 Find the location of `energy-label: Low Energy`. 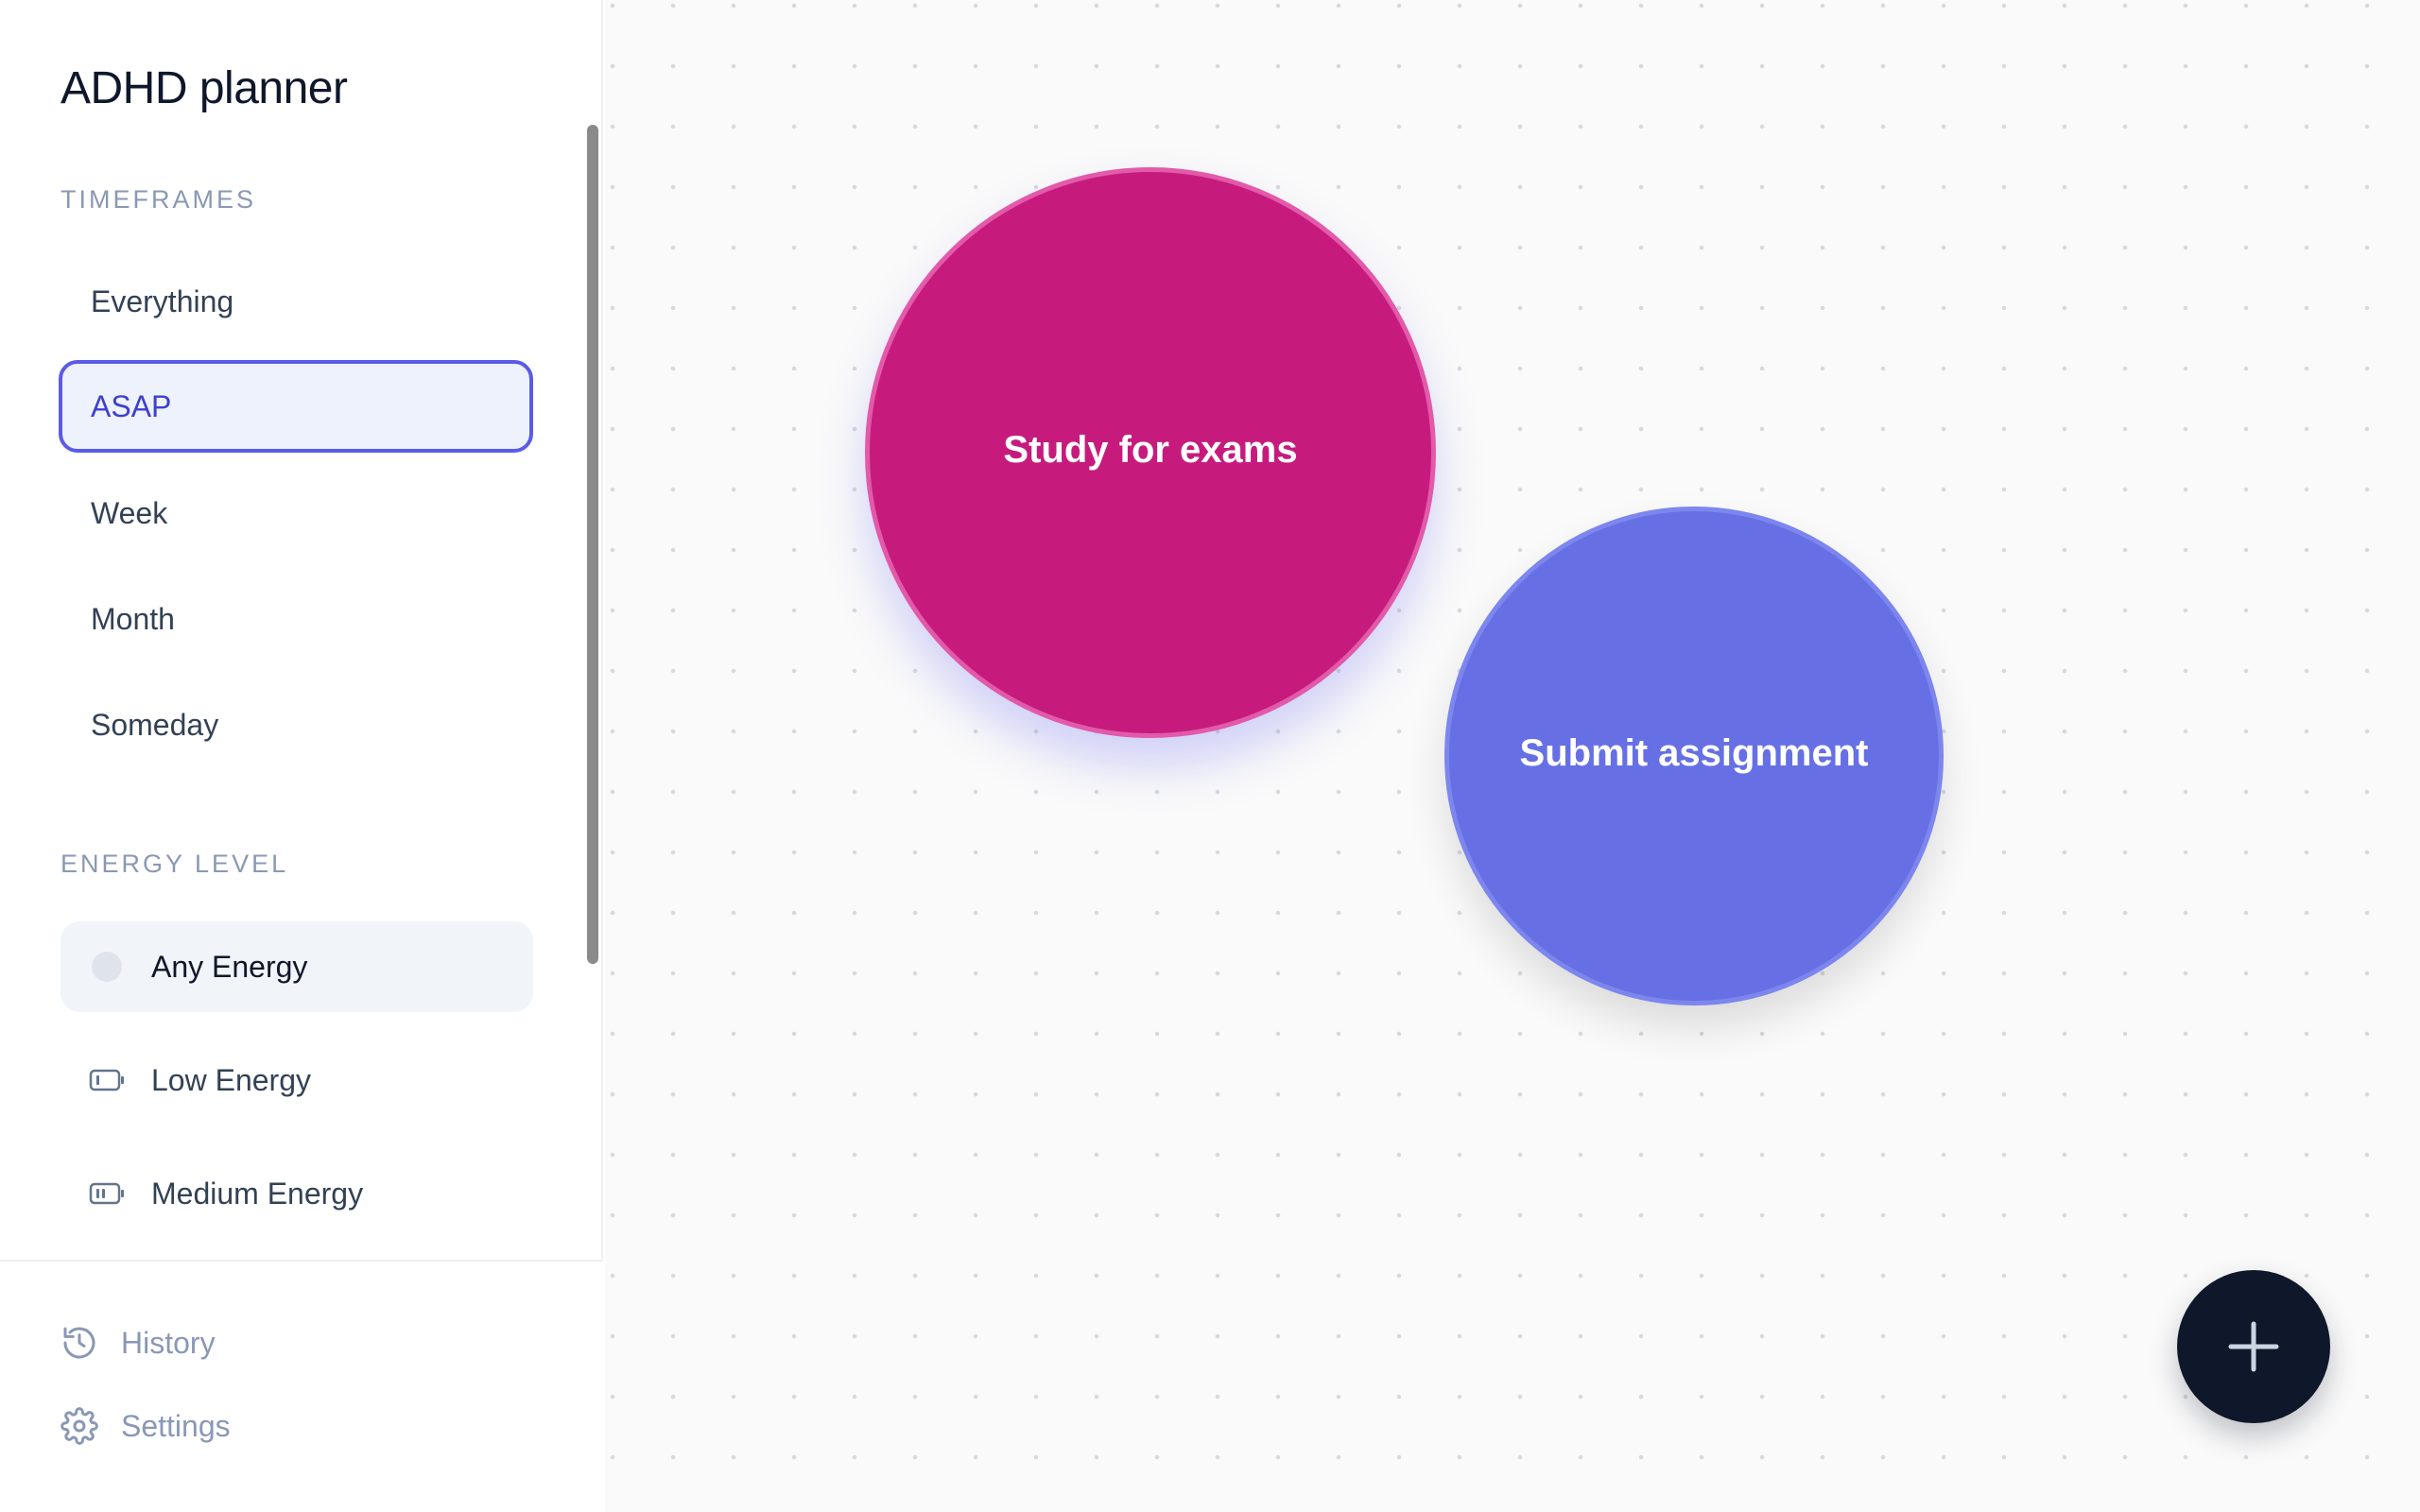

energy-label: Low Energy is located at coordinates (231, 1079).